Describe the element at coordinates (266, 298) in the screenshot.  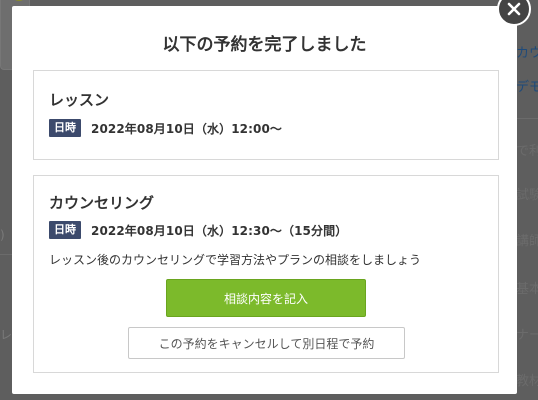
I see `write-consultation-button: 相談内容を記入` at that location.